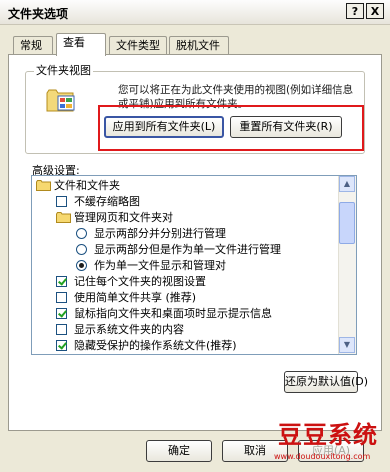 The height and width of the screenshot is (472, 390). Describe the element at coordinates (347, 223) in the screenshot. I see `scroll-thumb` at that location.